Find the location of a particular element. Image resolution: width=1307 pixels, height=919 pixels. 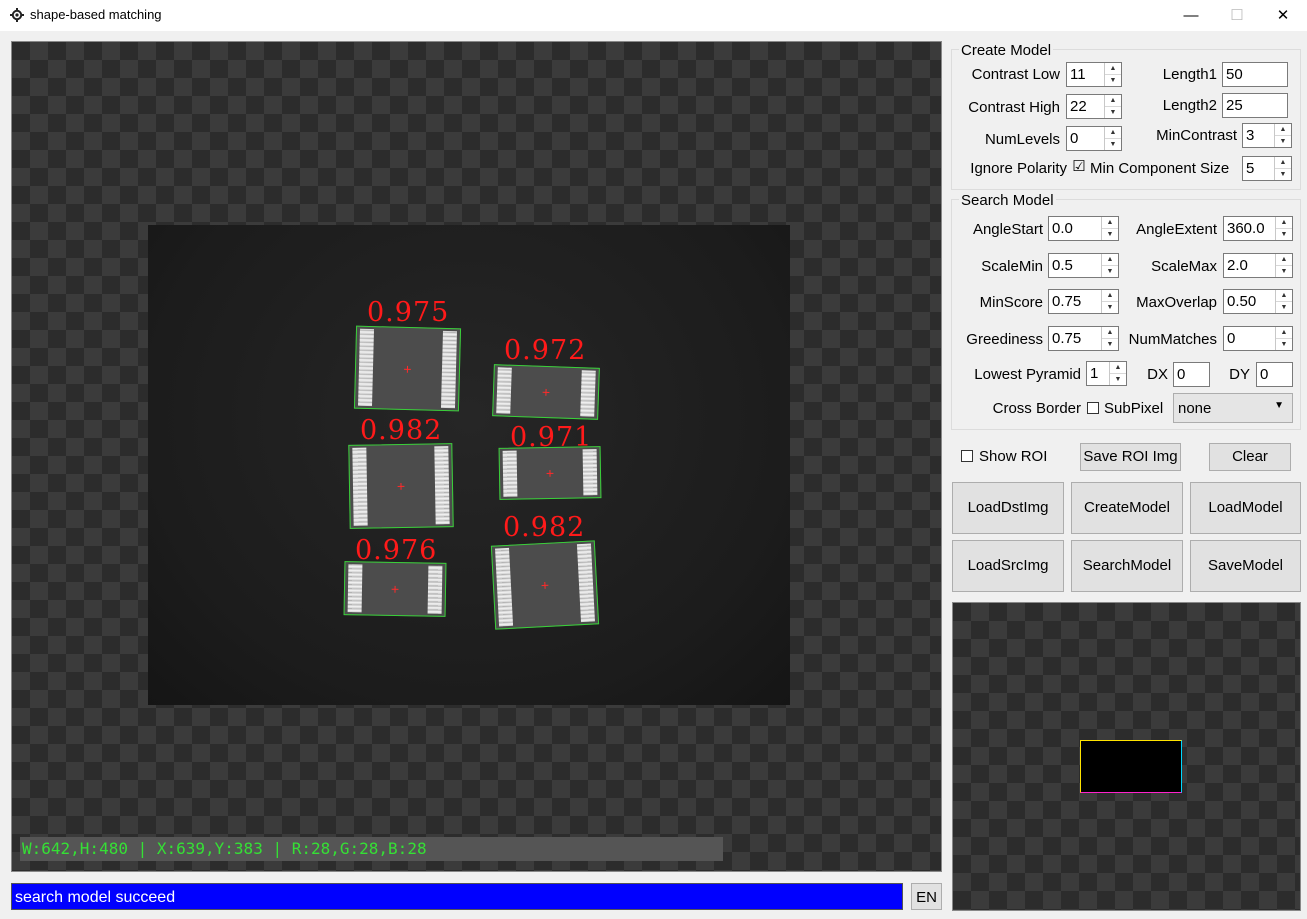

subpixel-value: none is located at coordinates (1195, 408).